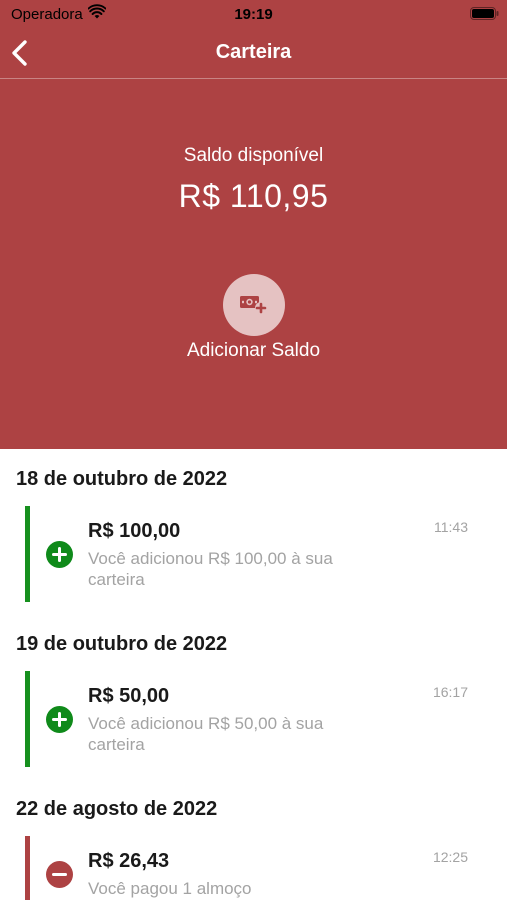 The image size is (507, 900). I want to click on battery-icon, so click(484, 13).